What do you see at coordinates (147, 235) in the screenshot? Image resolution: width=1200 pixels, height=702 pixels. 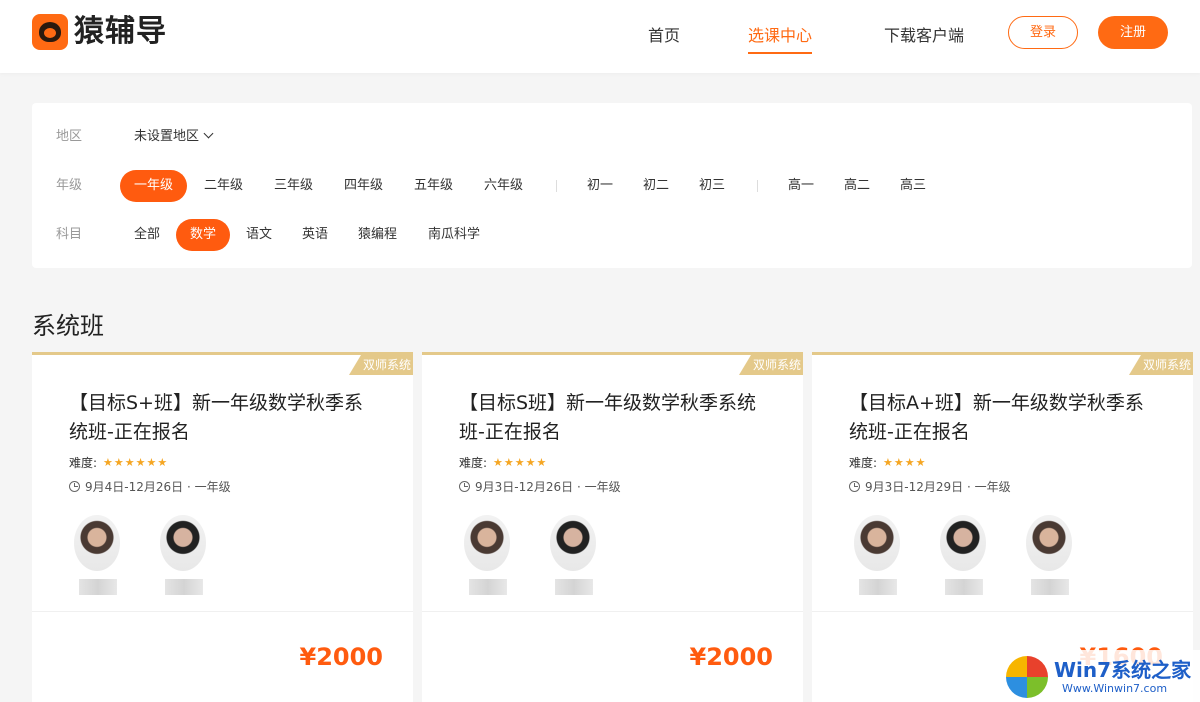 I see `subject-option-all: 全部` at bounding box center [147, 235].